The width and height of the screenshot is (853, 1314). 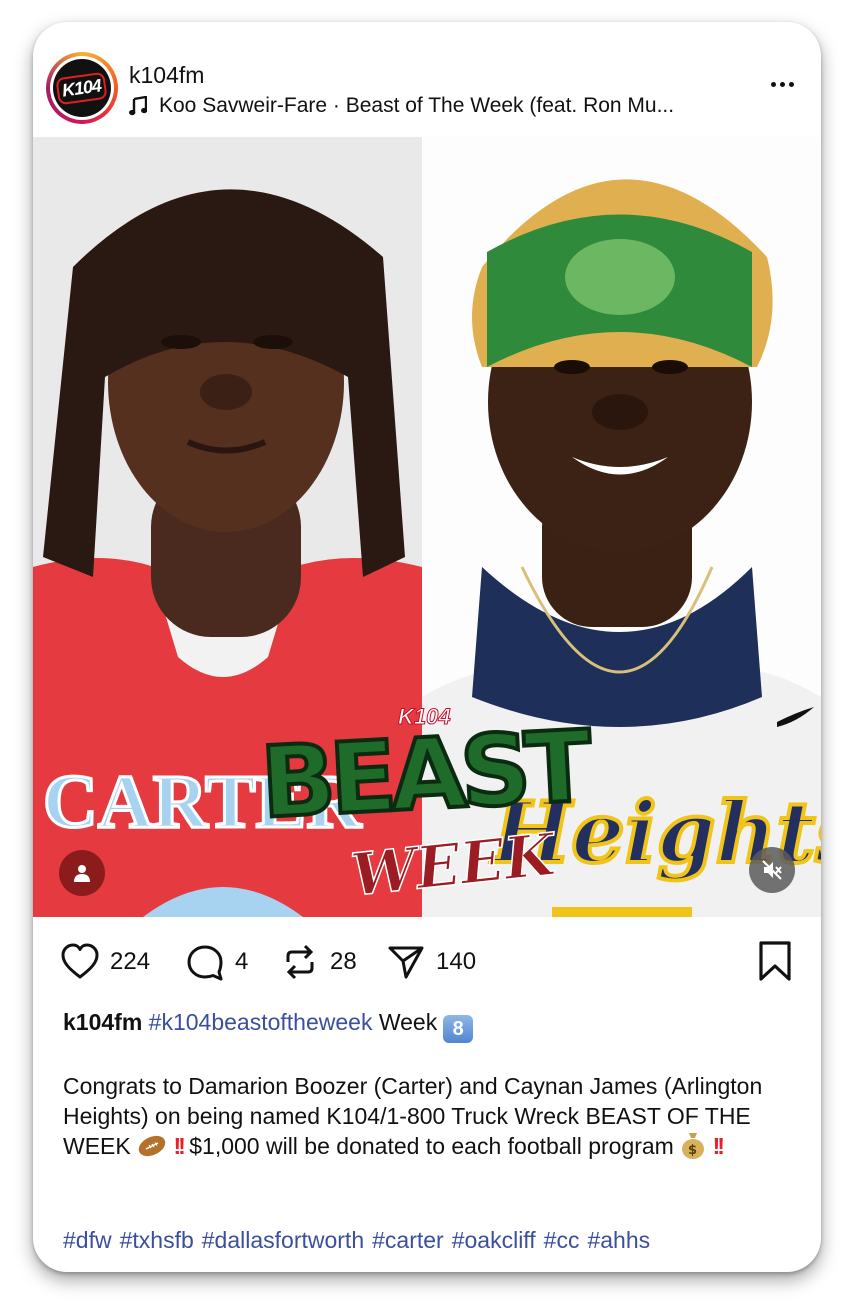 I want to click on hashtag-link: #dallasfortworth, so click(x=283, y=1240).